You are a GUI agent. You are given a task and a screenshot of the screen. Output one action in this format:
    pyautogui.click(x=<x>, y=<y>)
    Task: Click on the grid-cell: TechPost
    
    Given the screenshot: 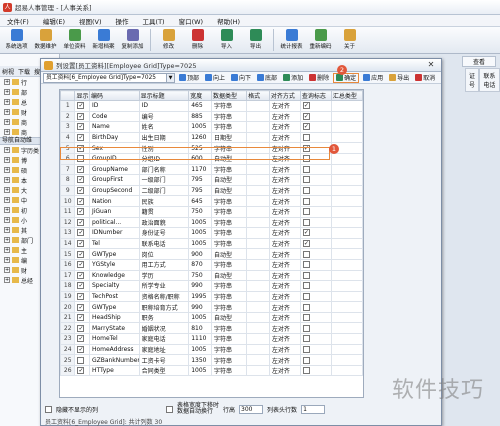 What is the action you would take?
    pyautogui.click(x=114, y=296)
    